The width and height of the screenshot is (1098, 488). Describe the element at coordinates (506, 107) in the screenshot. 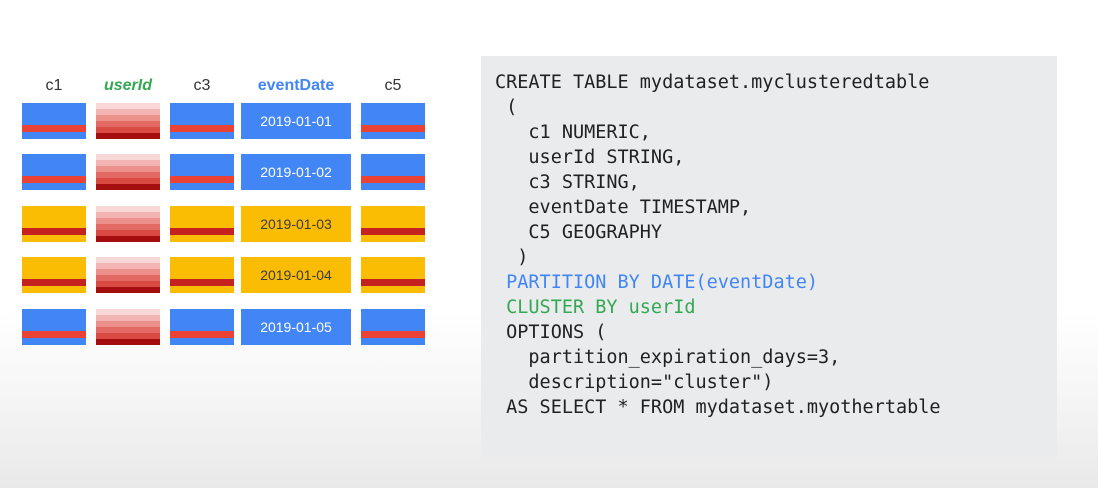

I see `code-line: (` at that location.